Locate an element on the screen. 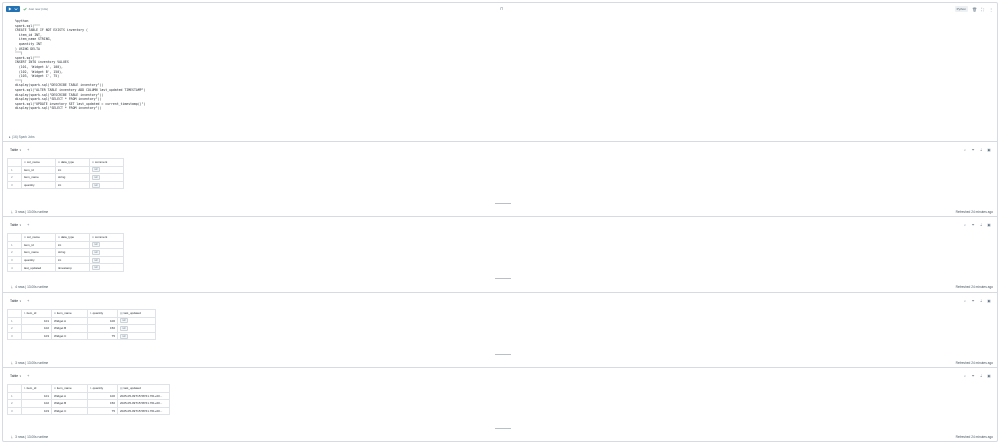 The height and width of the screenshot is (444, 1000). table-cell: 150 is located at coordinates (102, 328).